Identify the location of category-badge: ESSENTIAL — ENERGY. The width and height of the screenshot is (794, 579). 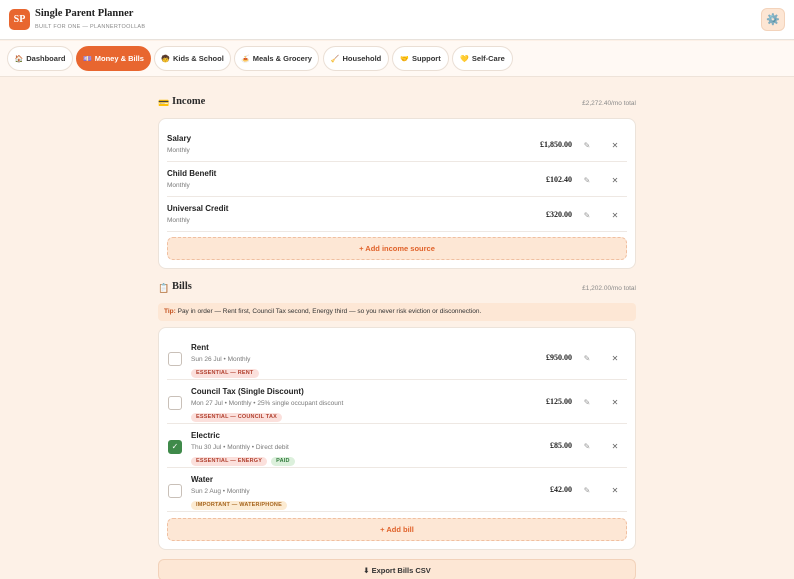
(229, 461).